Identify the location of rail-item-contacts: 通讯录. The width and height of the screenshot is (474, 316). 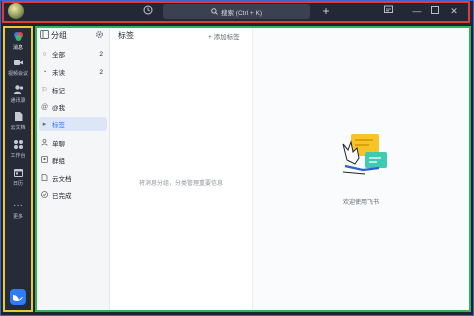
(18, 94).